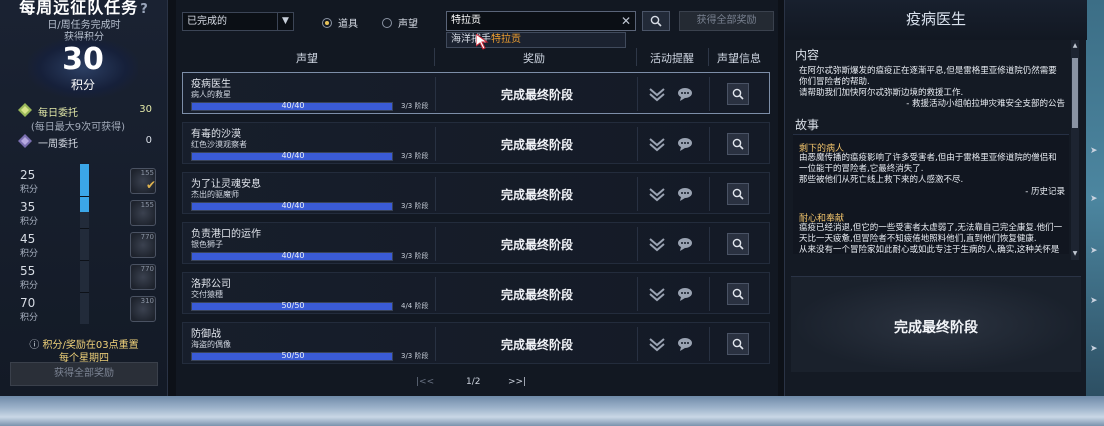 This screenshot has width=1104, height=426. What do you see at coordinates (476, 143) in the screenshot?
I see `table-row: 有毒的沙漠 红色沙漠观察者 40/40 3/3 阶段 完成最终阶段` at bounding box center [476, 143].